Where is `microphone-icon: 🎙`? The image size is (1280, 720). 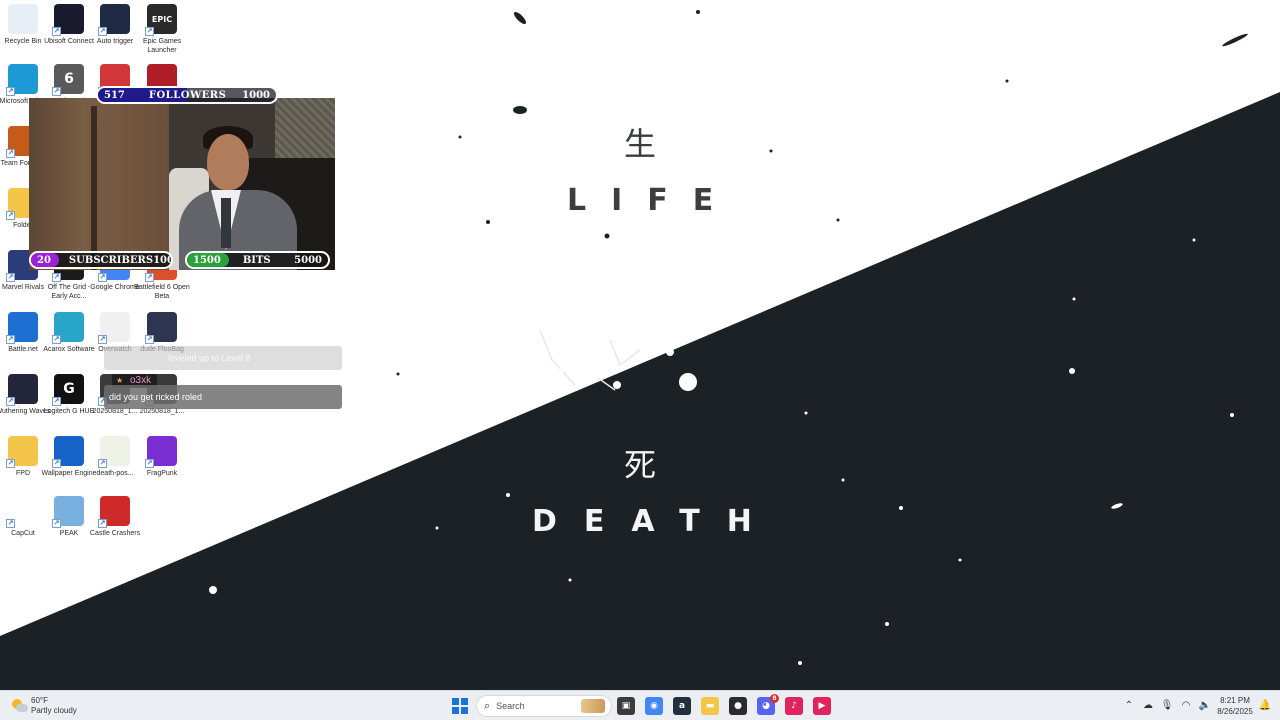
microphone-icon: 🎙 is located at coordinates (1167, 706).